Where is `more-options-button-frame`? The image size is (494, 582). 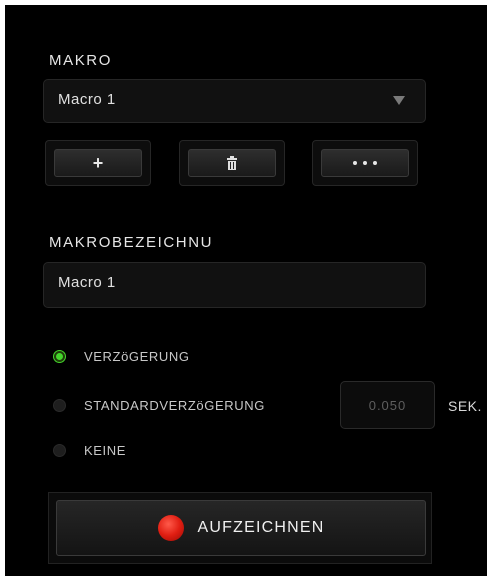
more-options-button-frame is located at coordinates (365, 163).